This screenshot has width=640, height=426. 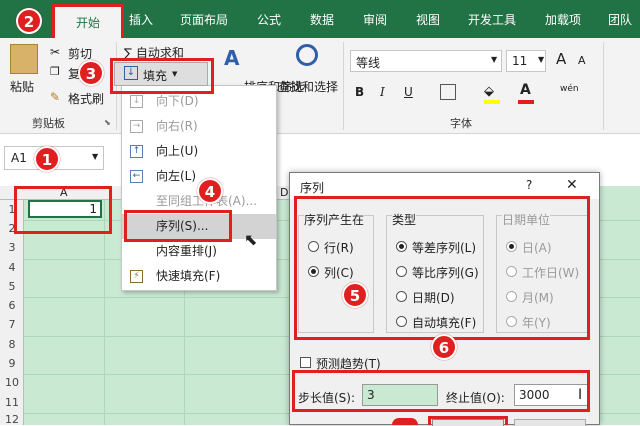 I want to click on italic-button: I, so click(x=382, y=92).